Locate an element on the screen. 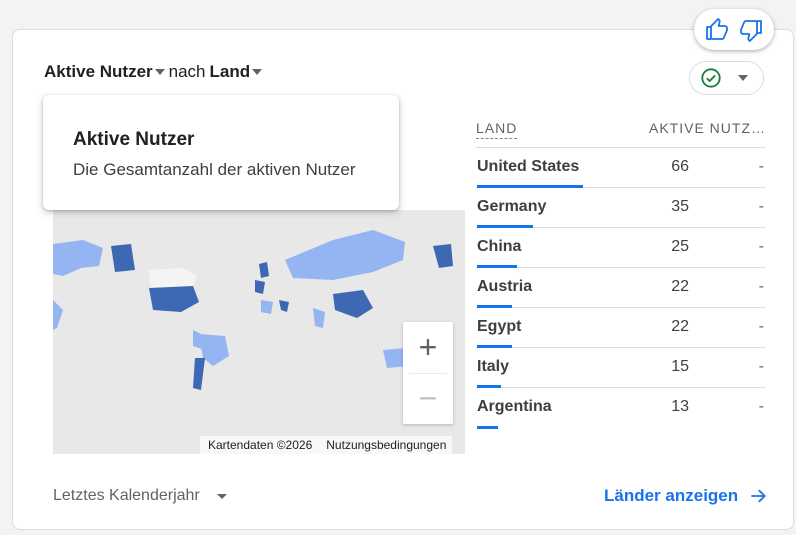 Image resolution: width=796 pixels, height=535 pixels. table-row: Egypt 22 - is located at coordinates (621, 328).